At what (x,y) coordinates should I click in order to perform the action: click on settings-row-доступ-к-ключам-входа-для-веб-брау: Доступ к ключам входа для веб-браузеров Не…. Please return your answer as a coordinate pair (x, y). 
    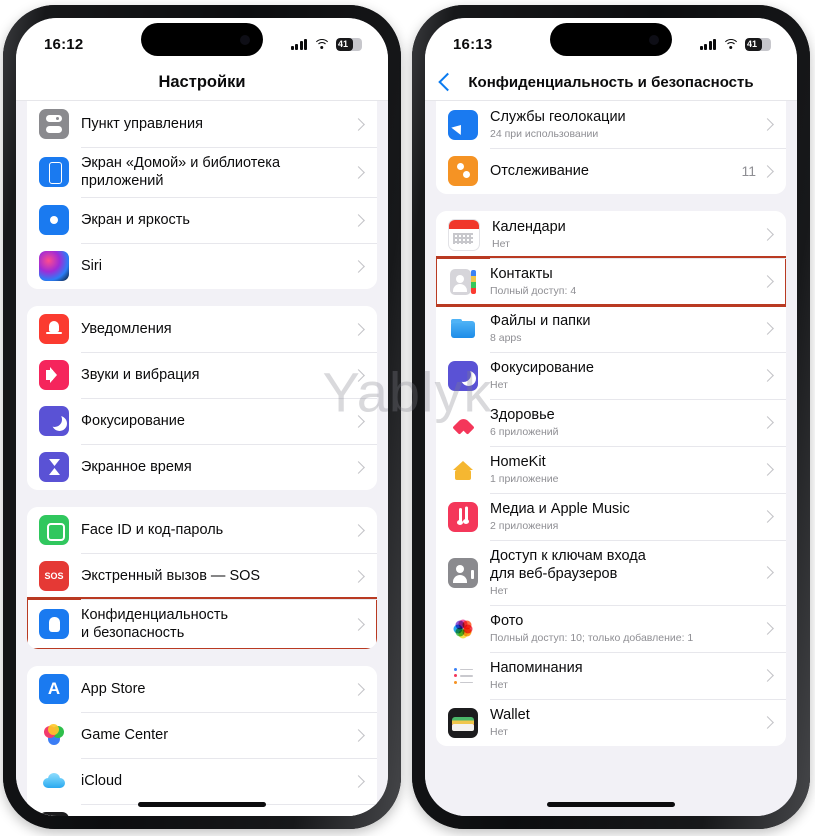
    Looking at the image, I should click on (611, 572).